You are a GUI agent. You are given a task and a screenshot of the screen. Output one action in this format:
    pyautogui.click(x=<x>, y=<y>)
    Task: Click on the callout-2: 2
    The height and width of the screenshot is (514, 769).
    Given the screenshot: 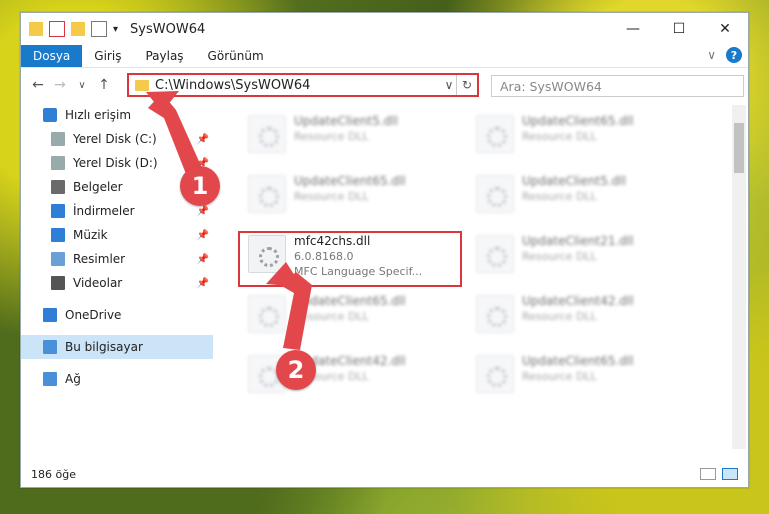 What is the action you would take?
    pyautogui.click(x=296, y=370)
    